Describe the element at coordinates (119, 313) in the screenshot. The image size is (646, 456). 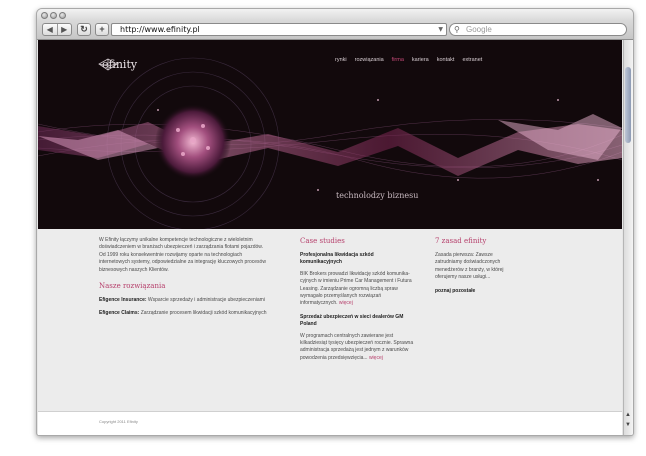
I see `solution-label: Efigence Claims:` at that location.